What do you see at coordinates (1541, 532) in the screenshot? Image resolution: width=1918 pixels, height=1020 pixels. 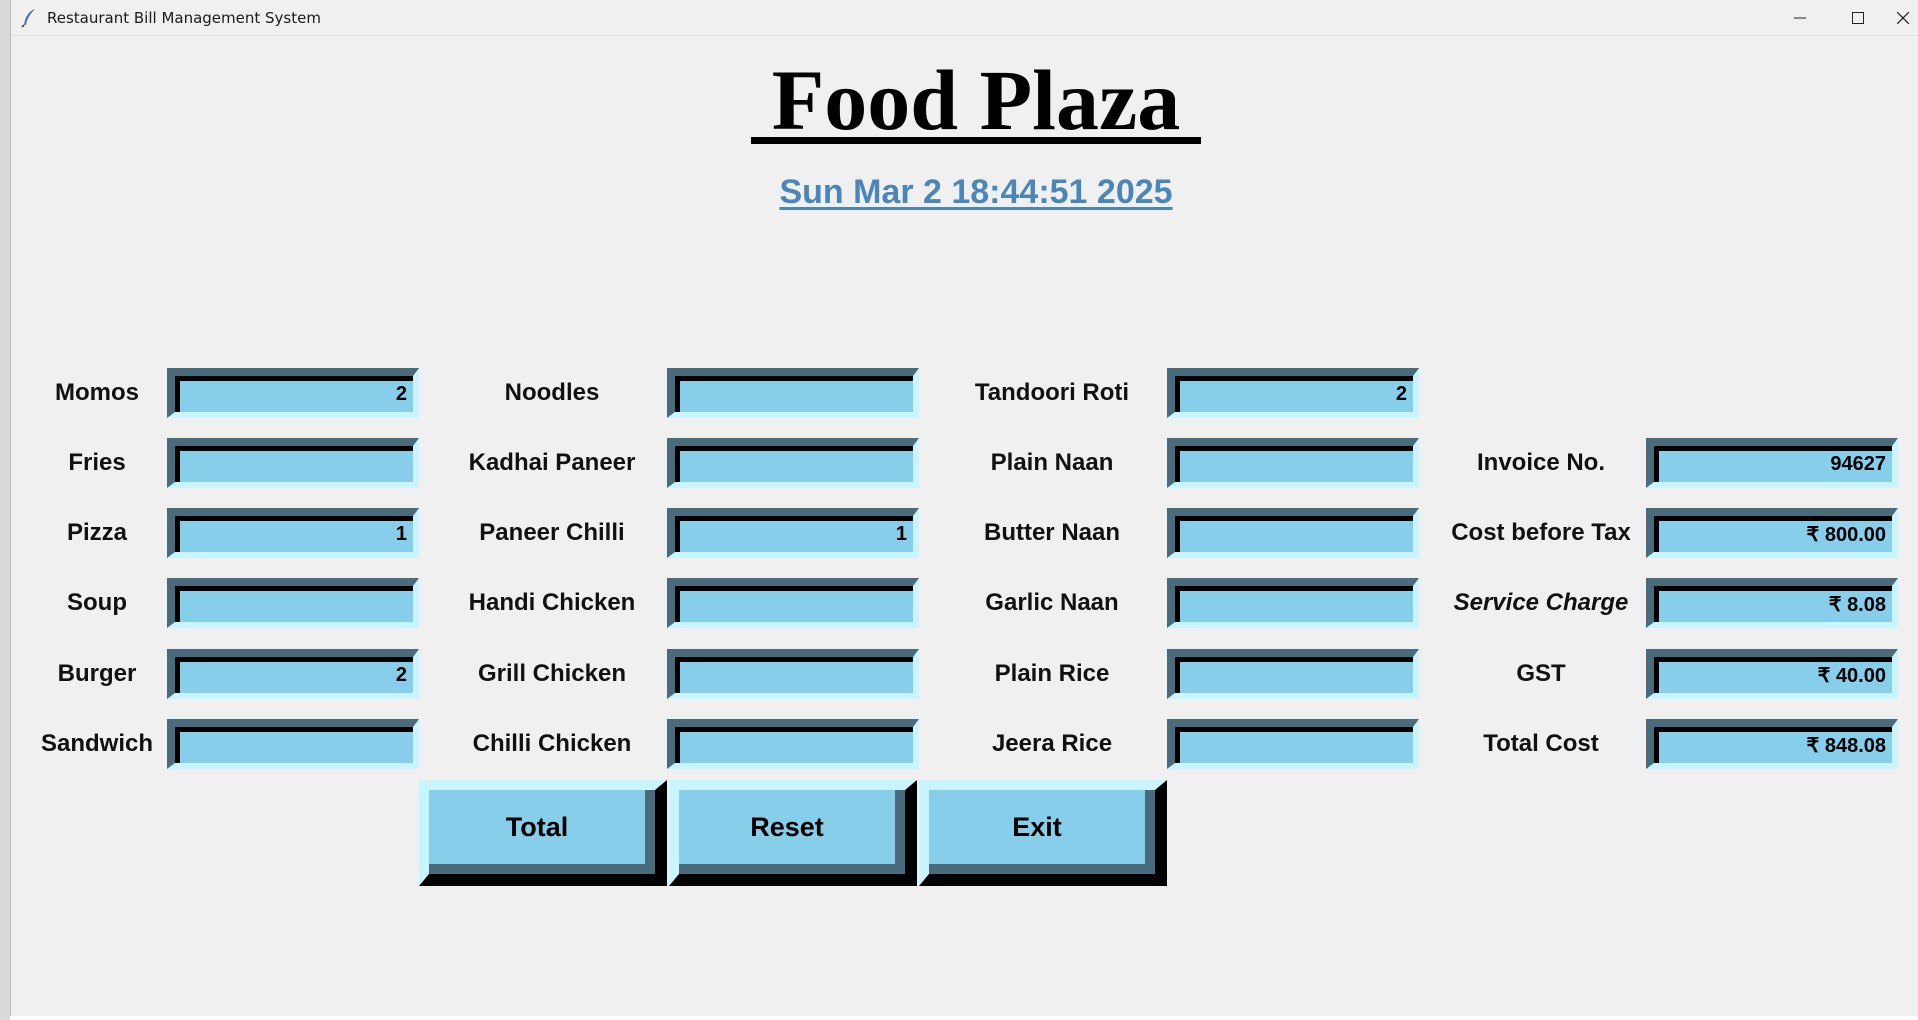 I see `label-cost-before-tax: Cost before Tax` at bounding box center [1541, 532].